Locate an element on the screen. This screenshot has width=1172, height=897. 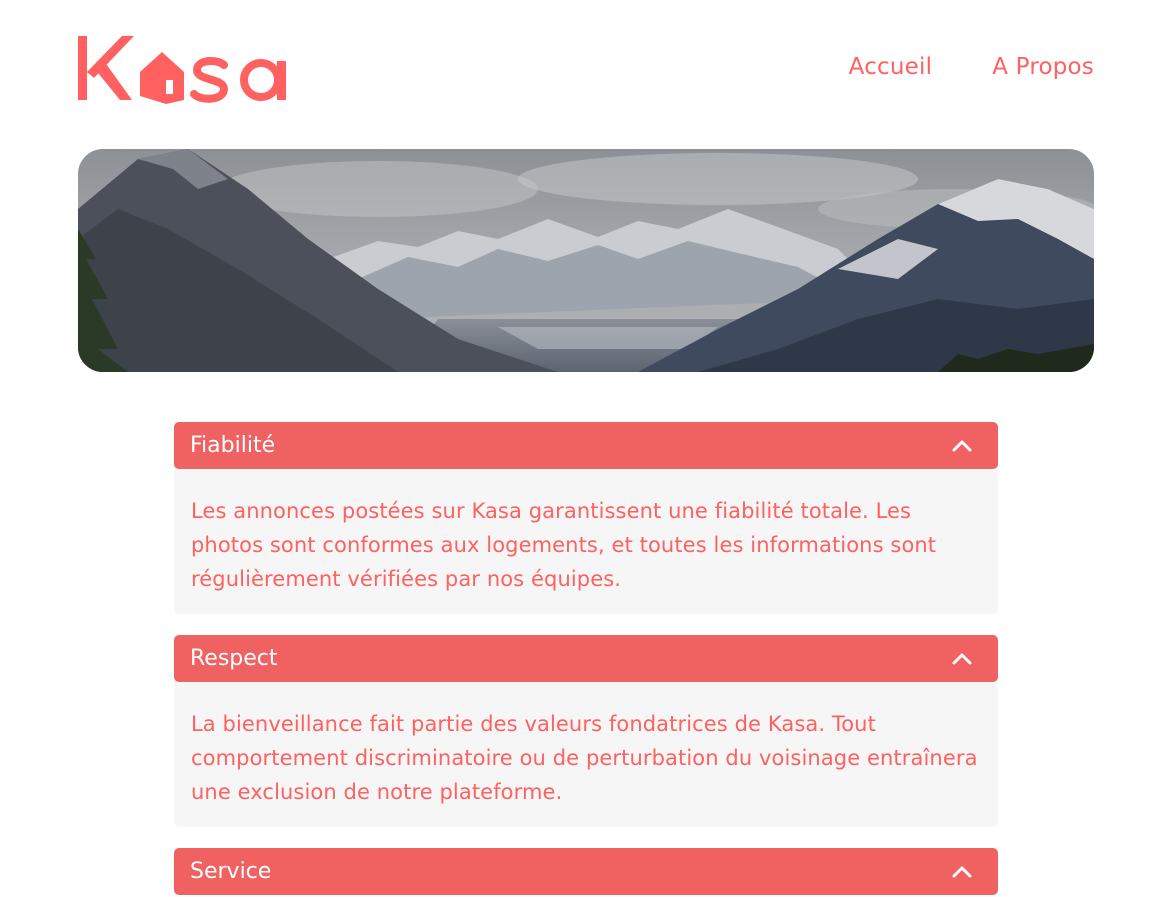
nav-link-accueil: Accueil is located at coordinates (891, 67).